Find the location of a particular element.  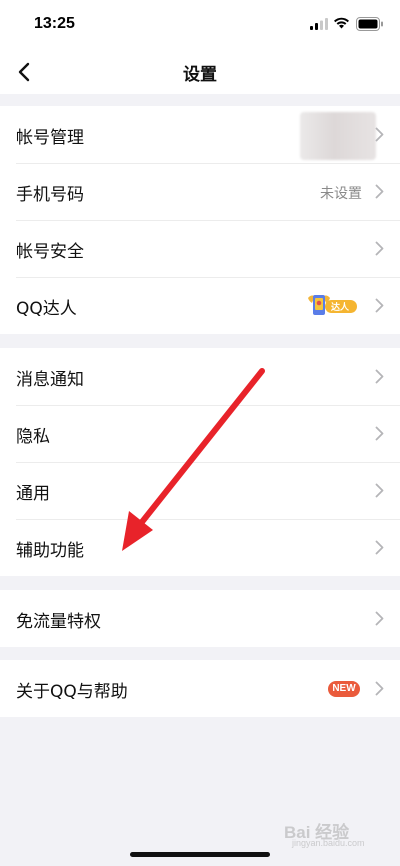

settings-item-label: 免流量特权 is located at coordinates (58, 622).